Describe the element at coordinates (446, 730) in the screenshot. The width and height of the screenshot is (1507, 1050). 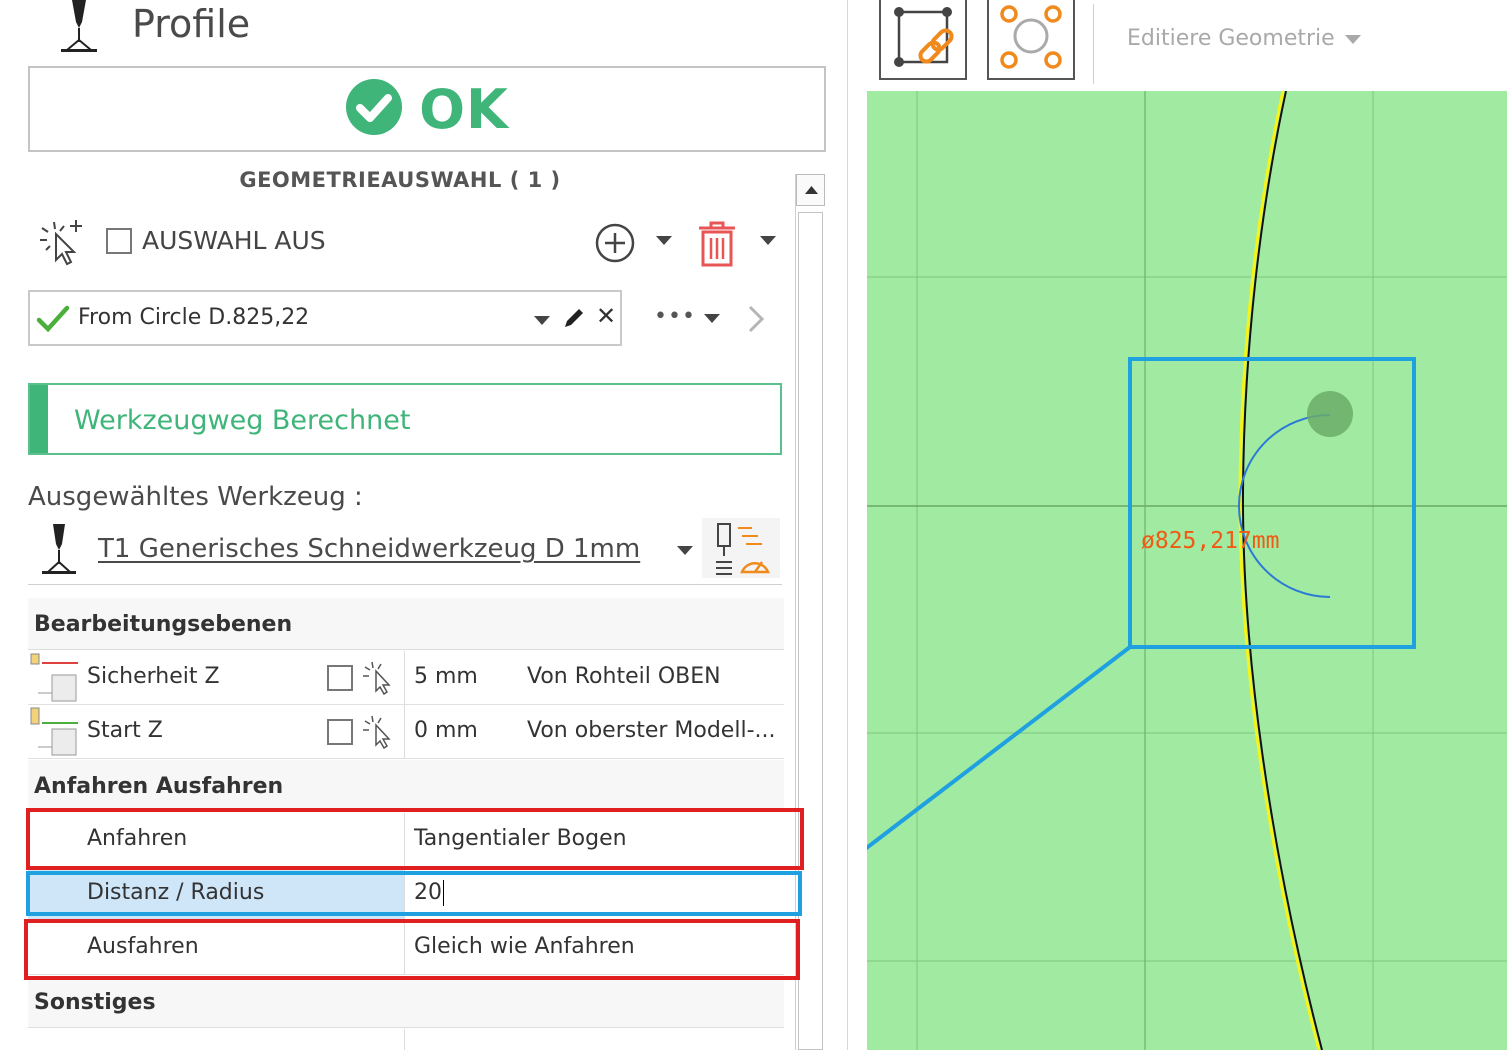
I see `property-value: 0 mm` at that location.